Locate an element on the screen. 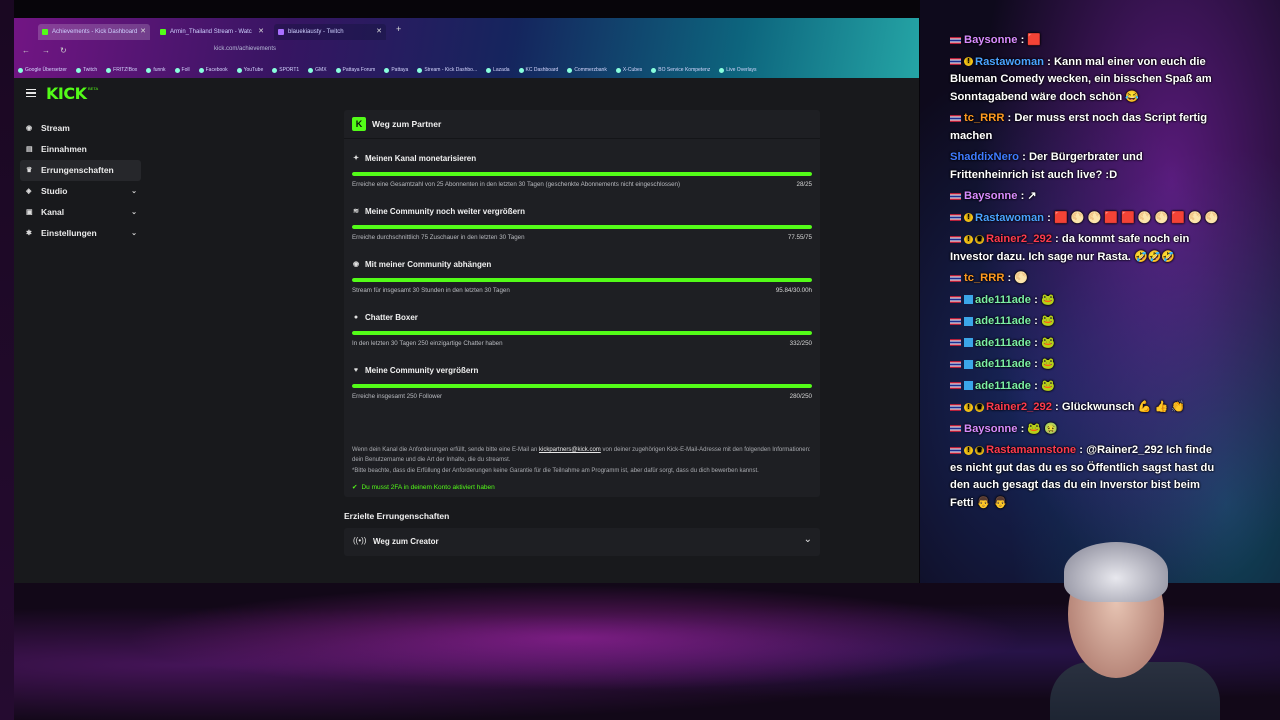 Image resolution: width=1280 pixels, height=720 pixels. bookmark-item: Live Overlays is located at coordinates (738, 70).